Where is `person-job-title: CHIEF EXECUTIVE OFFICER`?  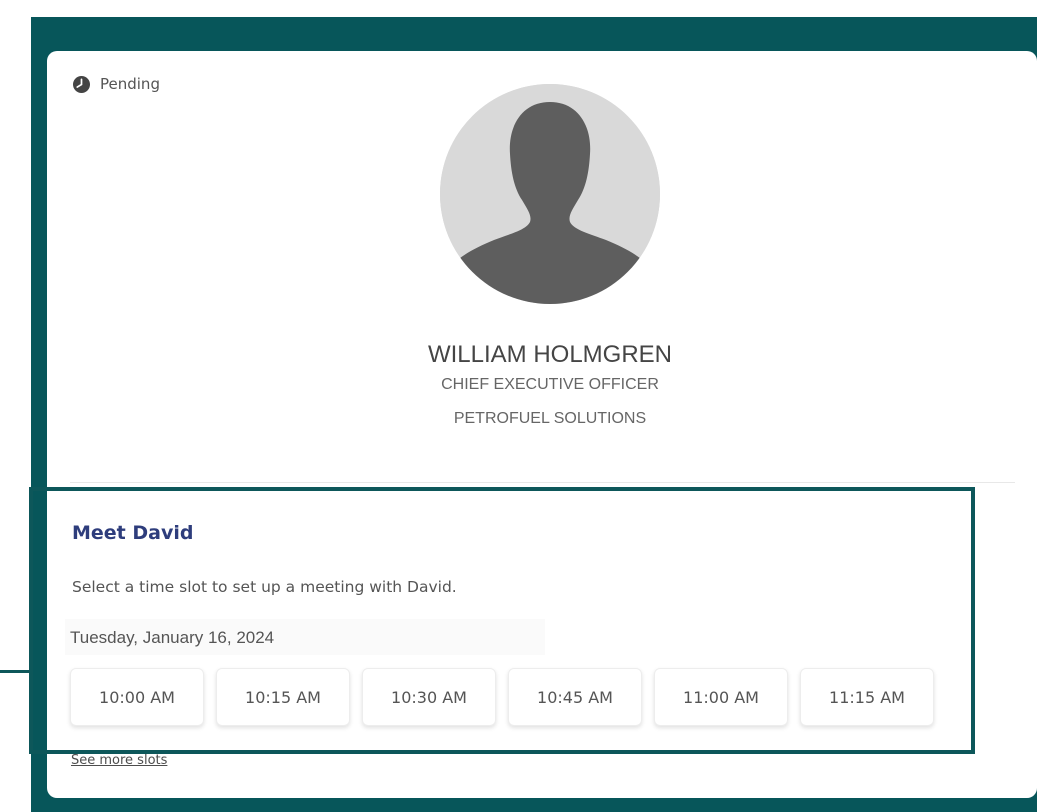
person-job-title: CHIEF EXECUTIVE OFFICER is located at coordinates (550, 384).